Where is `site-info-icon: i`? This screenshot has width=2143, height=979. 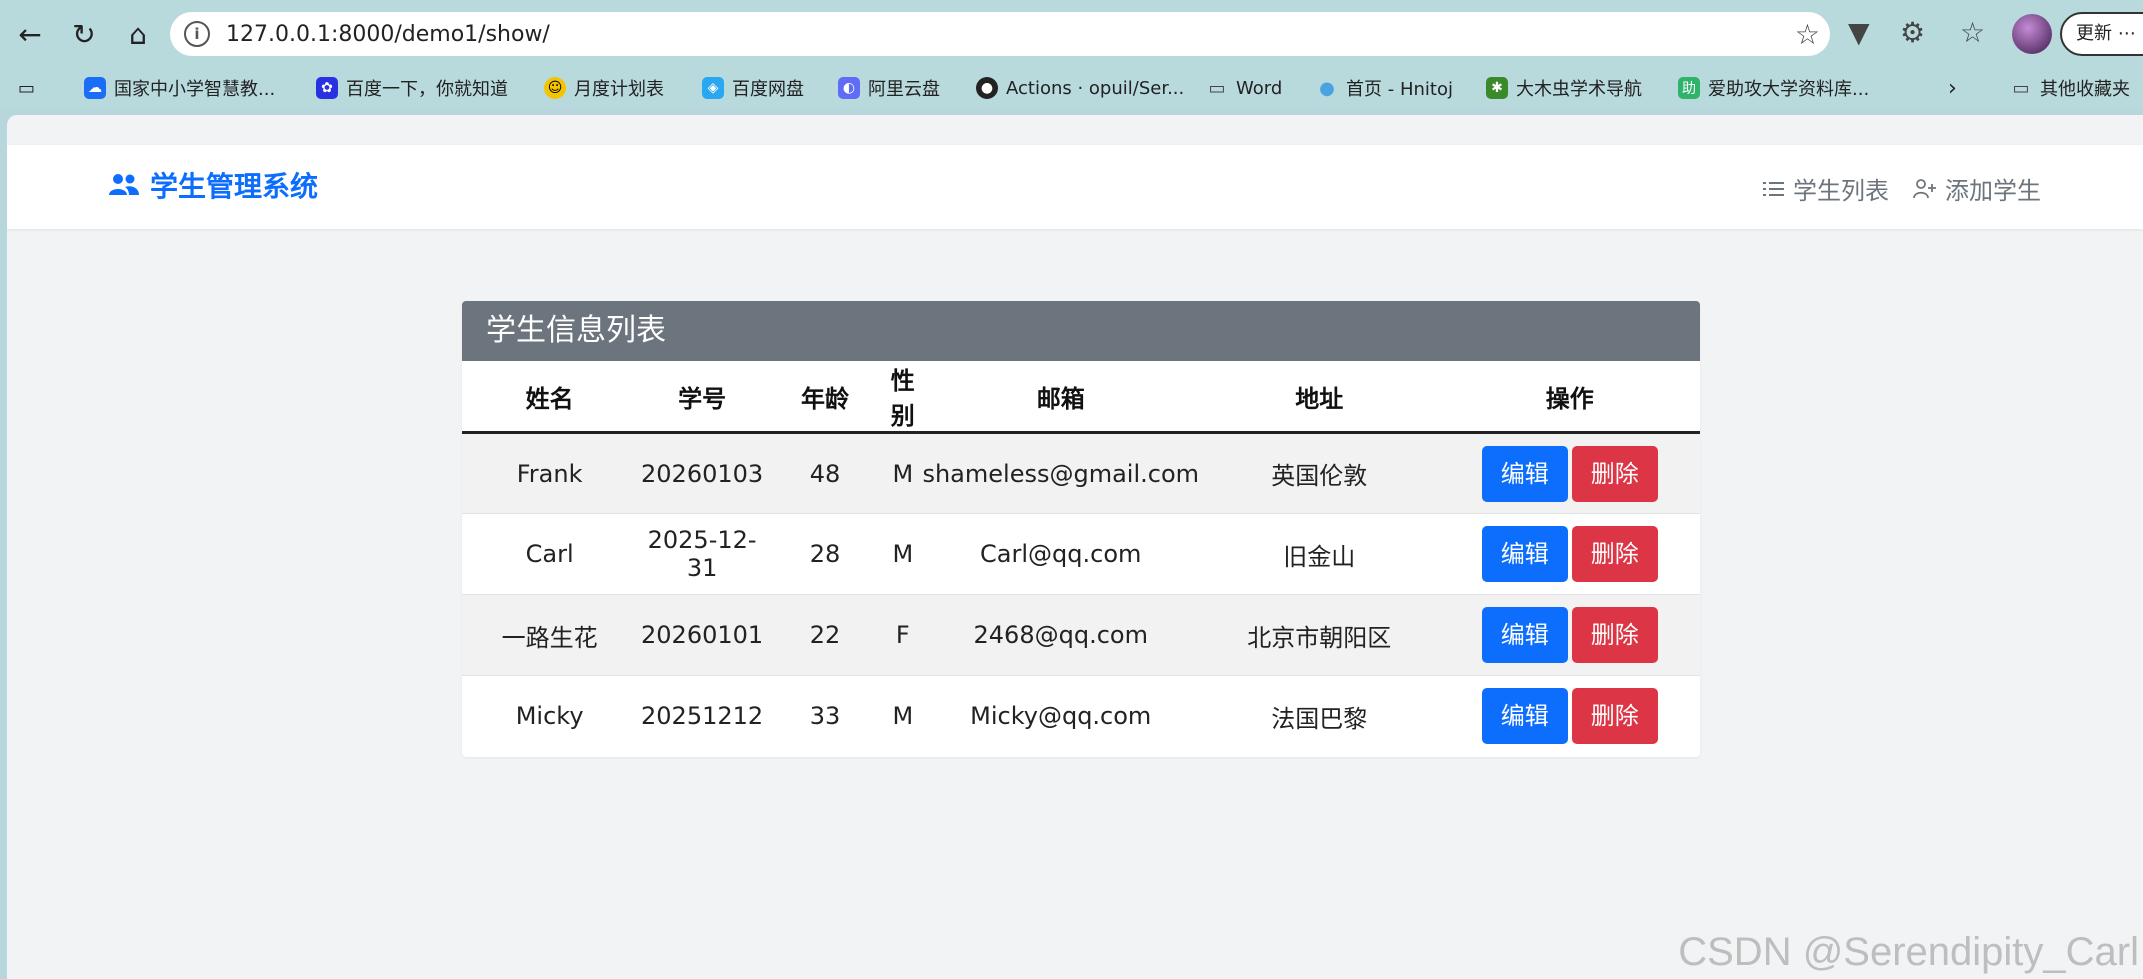
site-info-icon: i is located at coordinates (197, 34).